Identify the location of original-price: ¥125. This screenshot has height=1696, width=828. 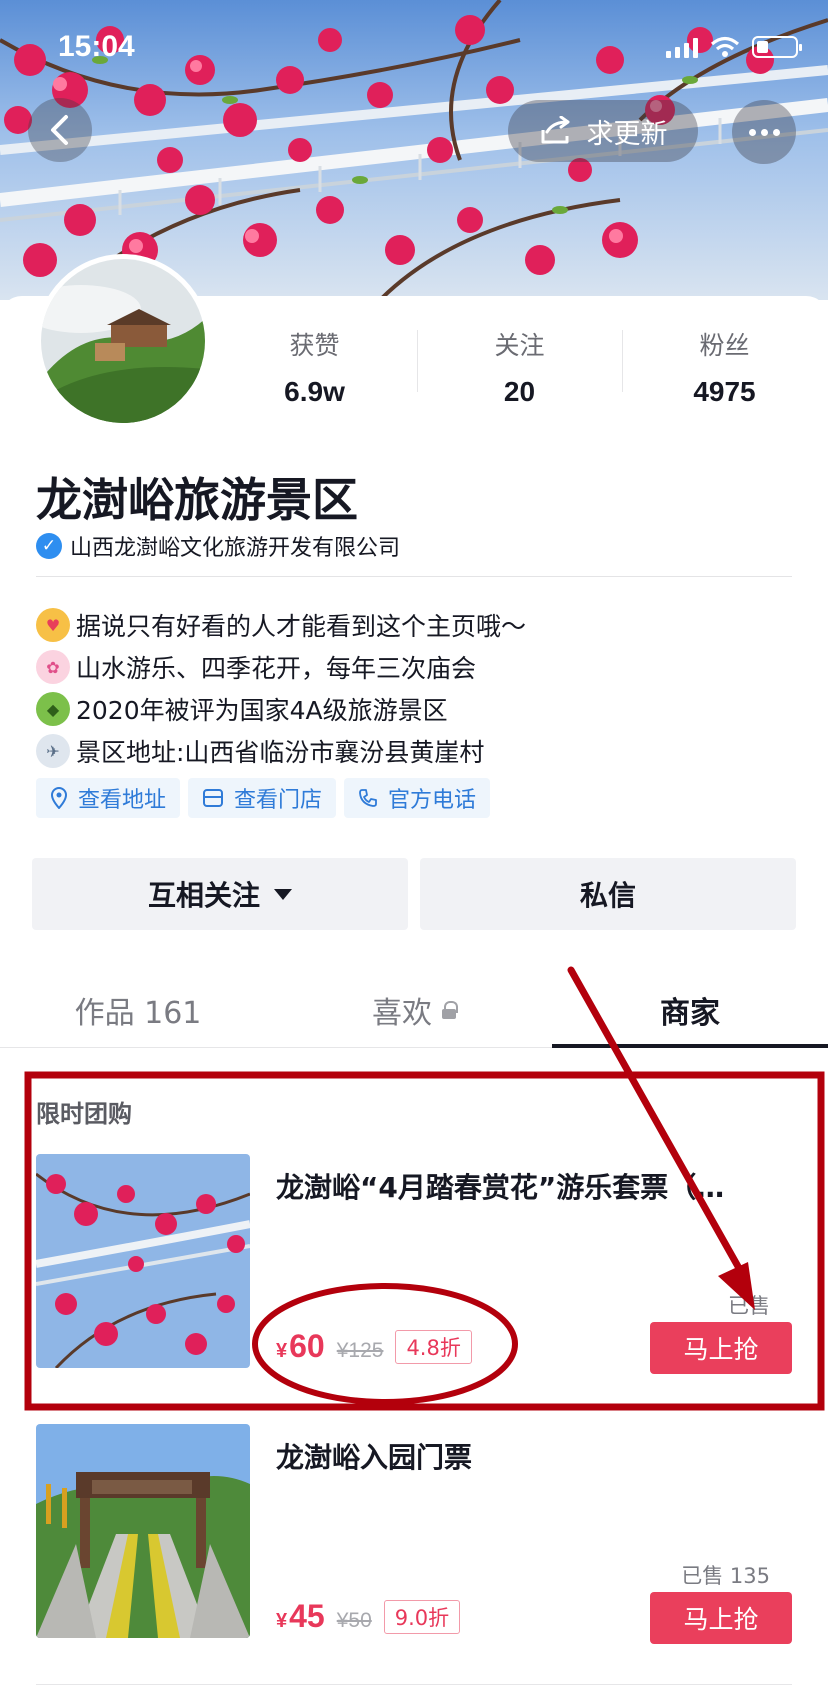
(360, 1350).